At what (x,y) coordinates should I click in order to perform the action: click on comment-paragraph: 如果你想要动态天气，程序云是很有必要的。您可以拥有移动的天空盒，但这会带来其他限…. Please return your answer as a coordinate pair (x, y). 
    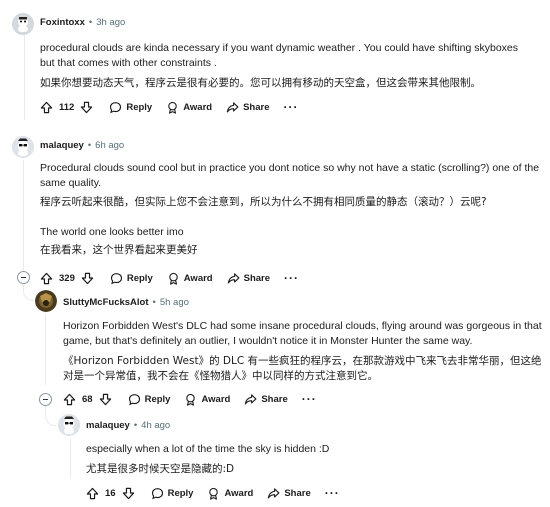
    Looking at the image, I should click on (260, 83).